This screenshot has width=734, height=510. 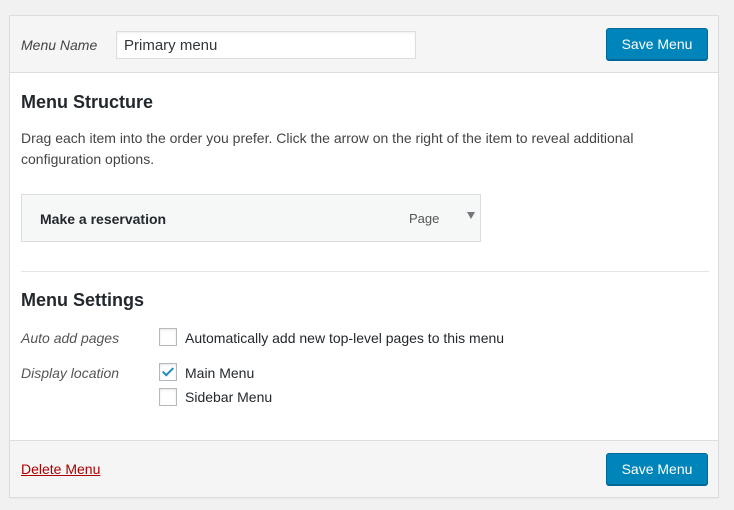 I want to click on display-location-label: Display location, so click(x=70, y=373).